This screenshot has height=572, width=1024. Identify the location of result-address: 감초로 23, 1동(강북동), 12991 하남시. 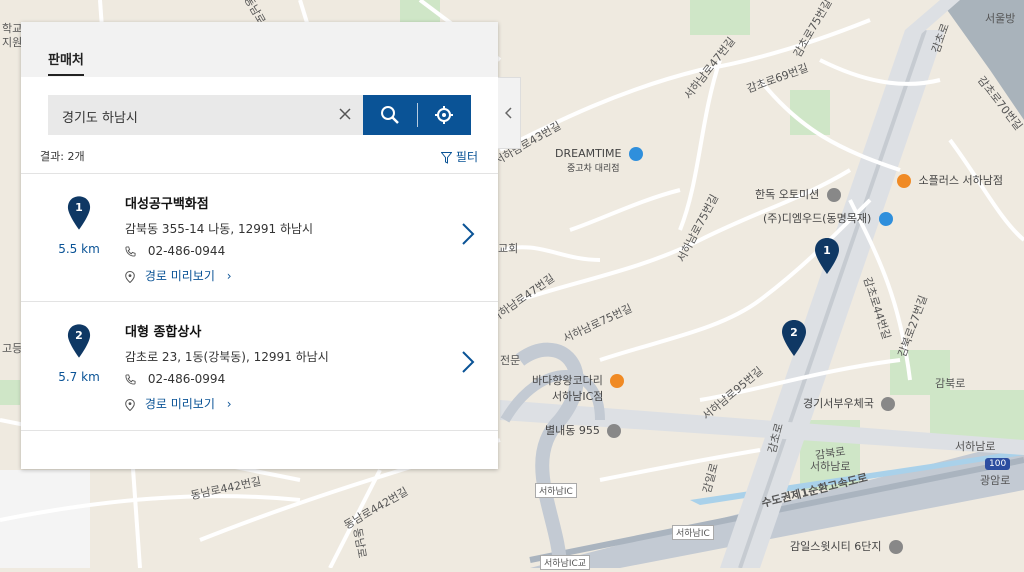
(227, 357).